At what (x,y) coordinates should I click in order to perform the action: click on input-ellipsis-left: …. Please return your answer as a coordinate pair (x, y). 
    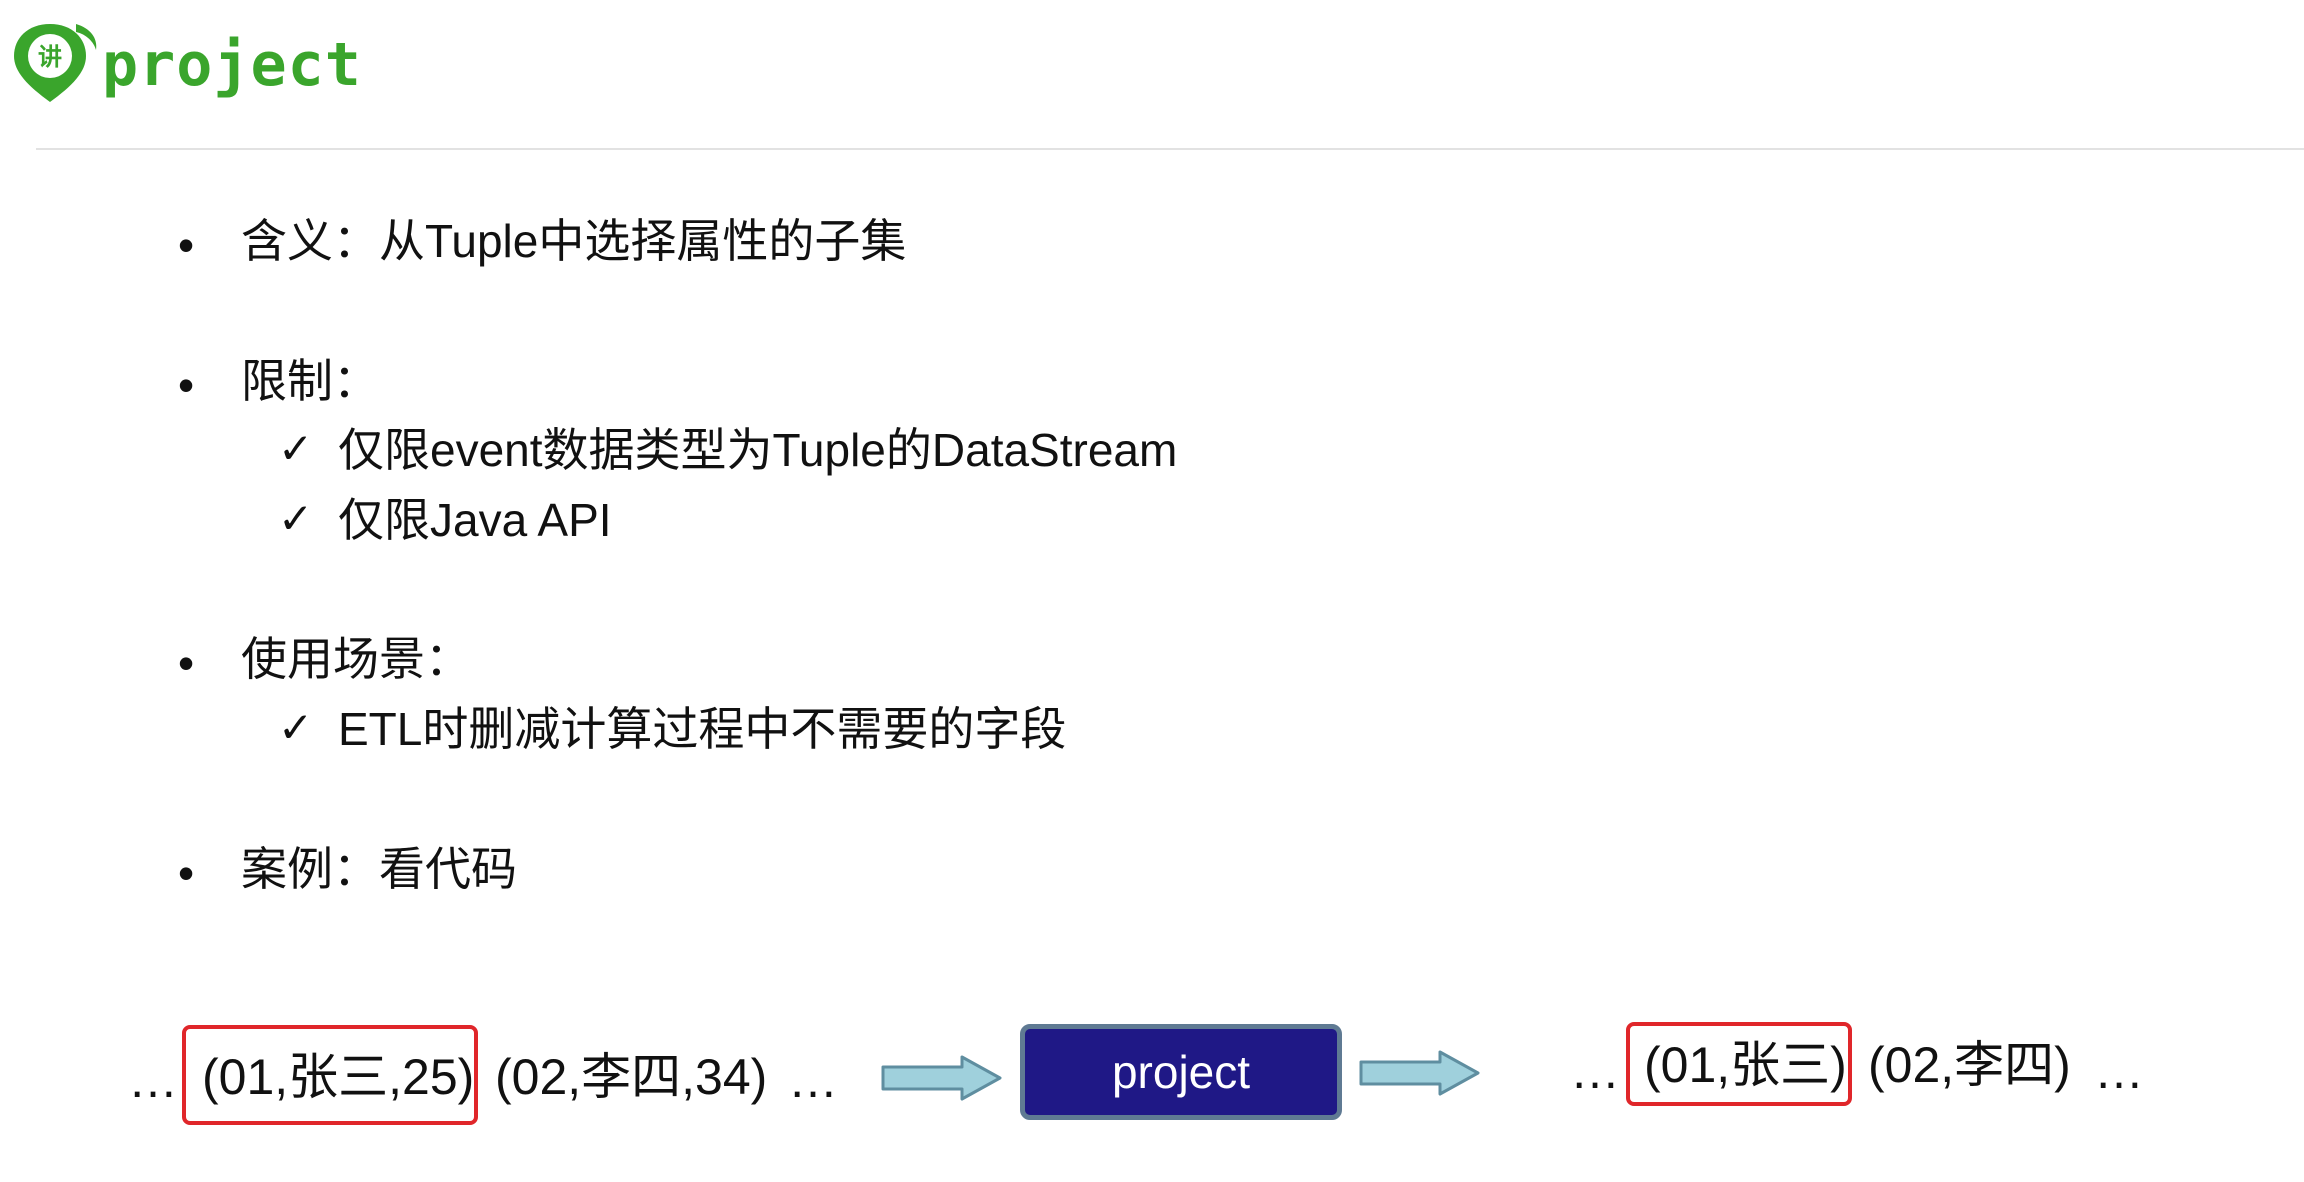
    Looking at the image, I should click on (153, 1080).